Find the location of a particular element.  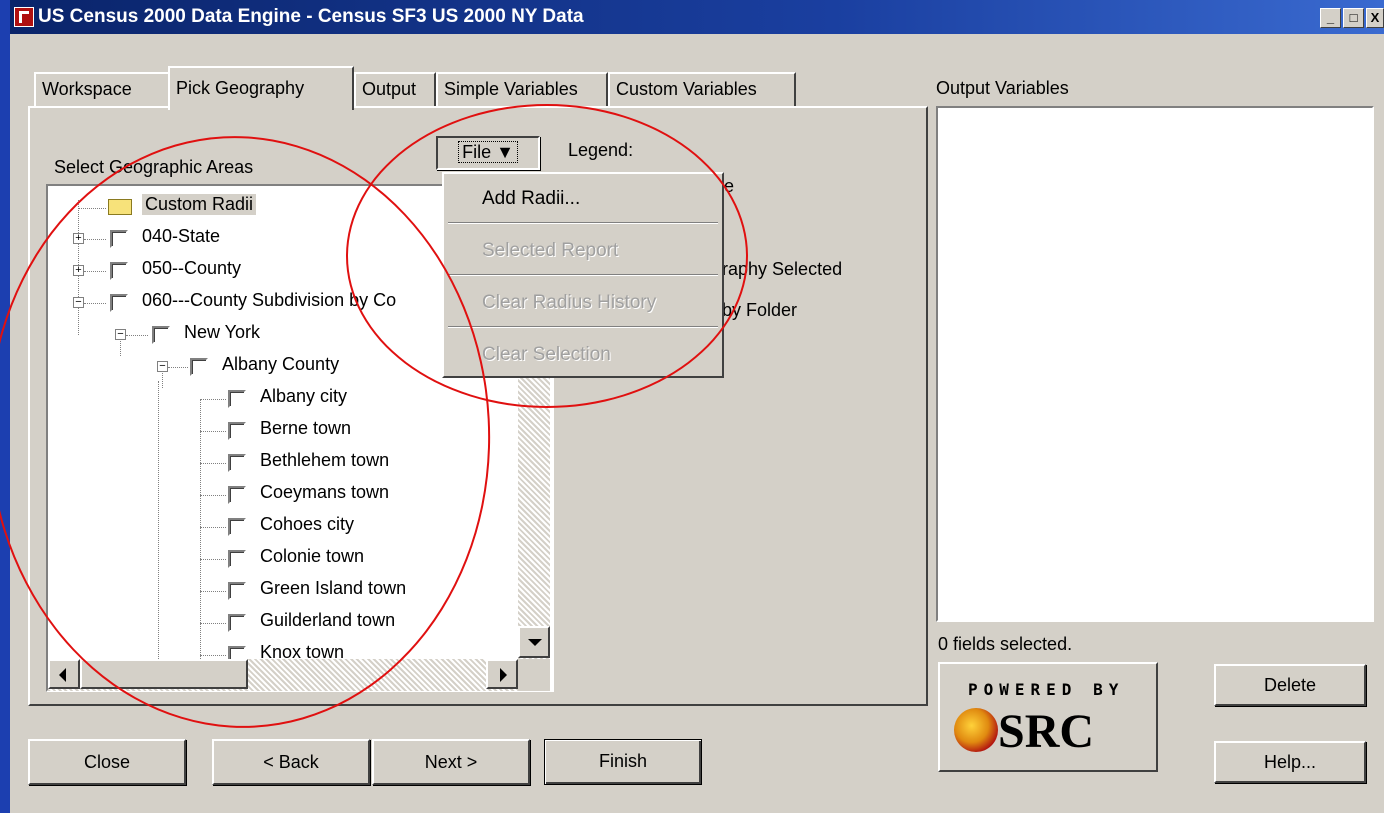

fields-selected-status: 0 fields selected. is located at coordinates (1005, 644).